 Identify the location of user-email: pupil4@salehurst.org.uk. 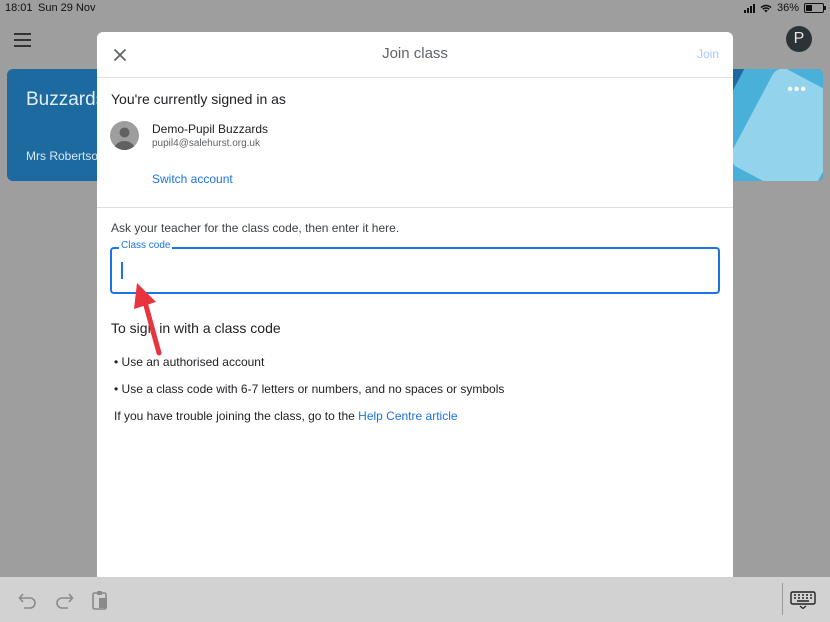
(206, 143).